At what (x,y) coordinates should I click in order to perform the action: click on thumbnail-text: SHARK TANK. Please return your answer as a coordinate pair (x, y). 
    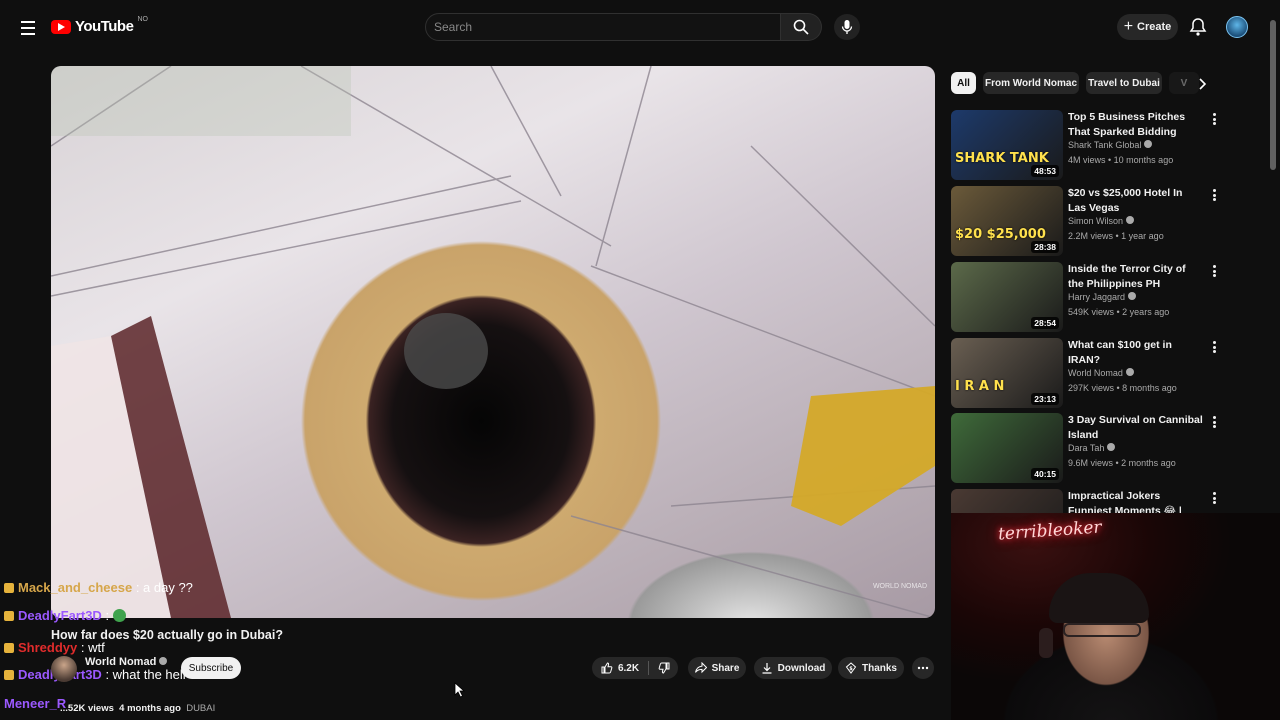
    Looking at the image, I should click on (1002, 158).